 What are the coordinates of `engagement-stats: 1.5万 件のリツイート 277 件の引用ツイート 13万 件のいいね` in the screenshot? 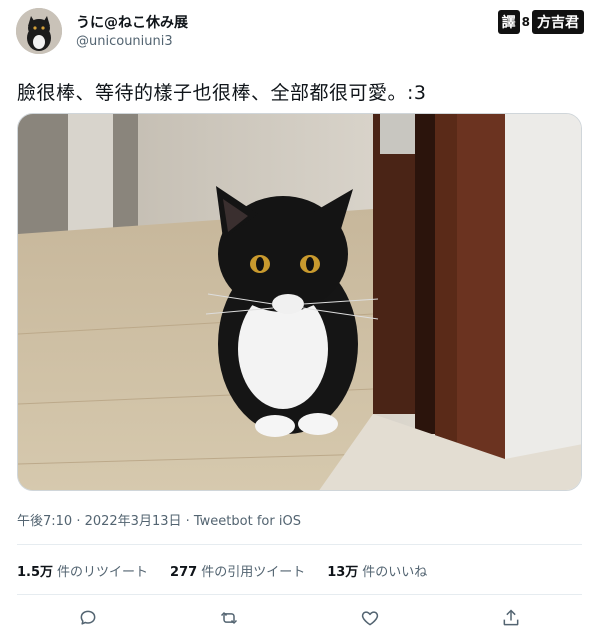 It's located at (222, 570).